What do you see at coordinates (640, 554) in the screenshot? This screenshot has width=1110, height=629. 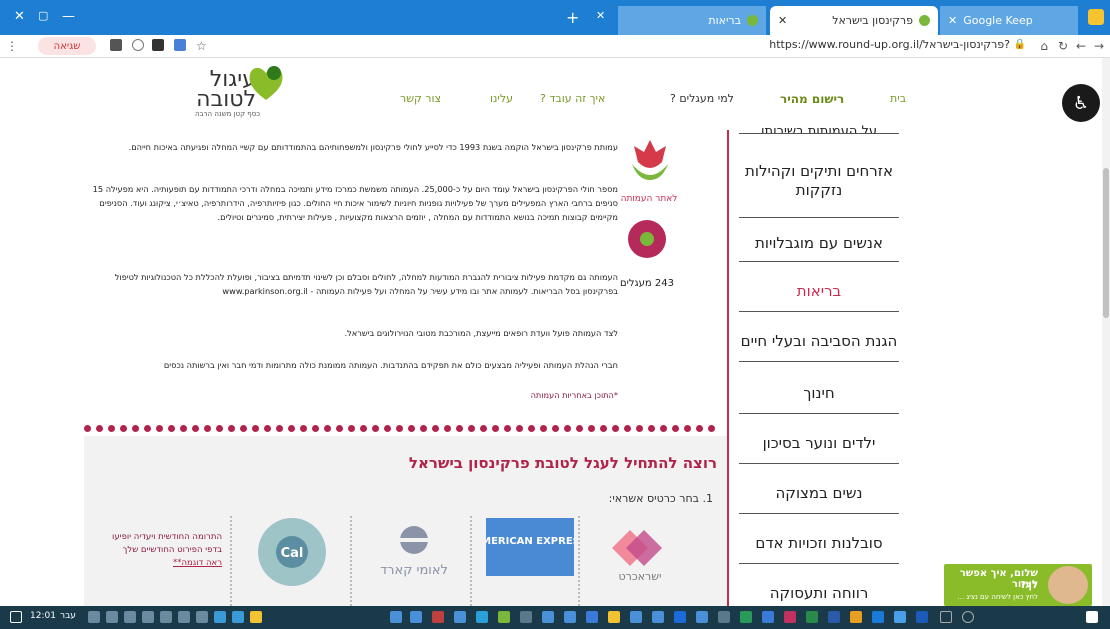 I see `card-isracard: ישראכרט` at bounding box center [640, 554].